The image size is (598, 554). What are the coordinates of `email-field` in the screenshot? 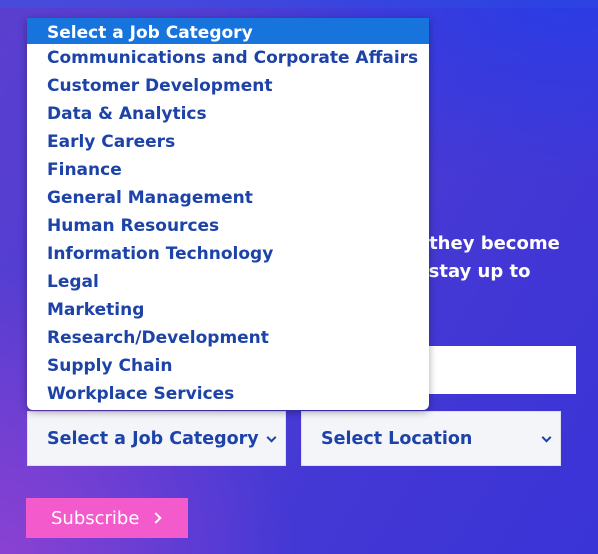 It's located at (493, 370).